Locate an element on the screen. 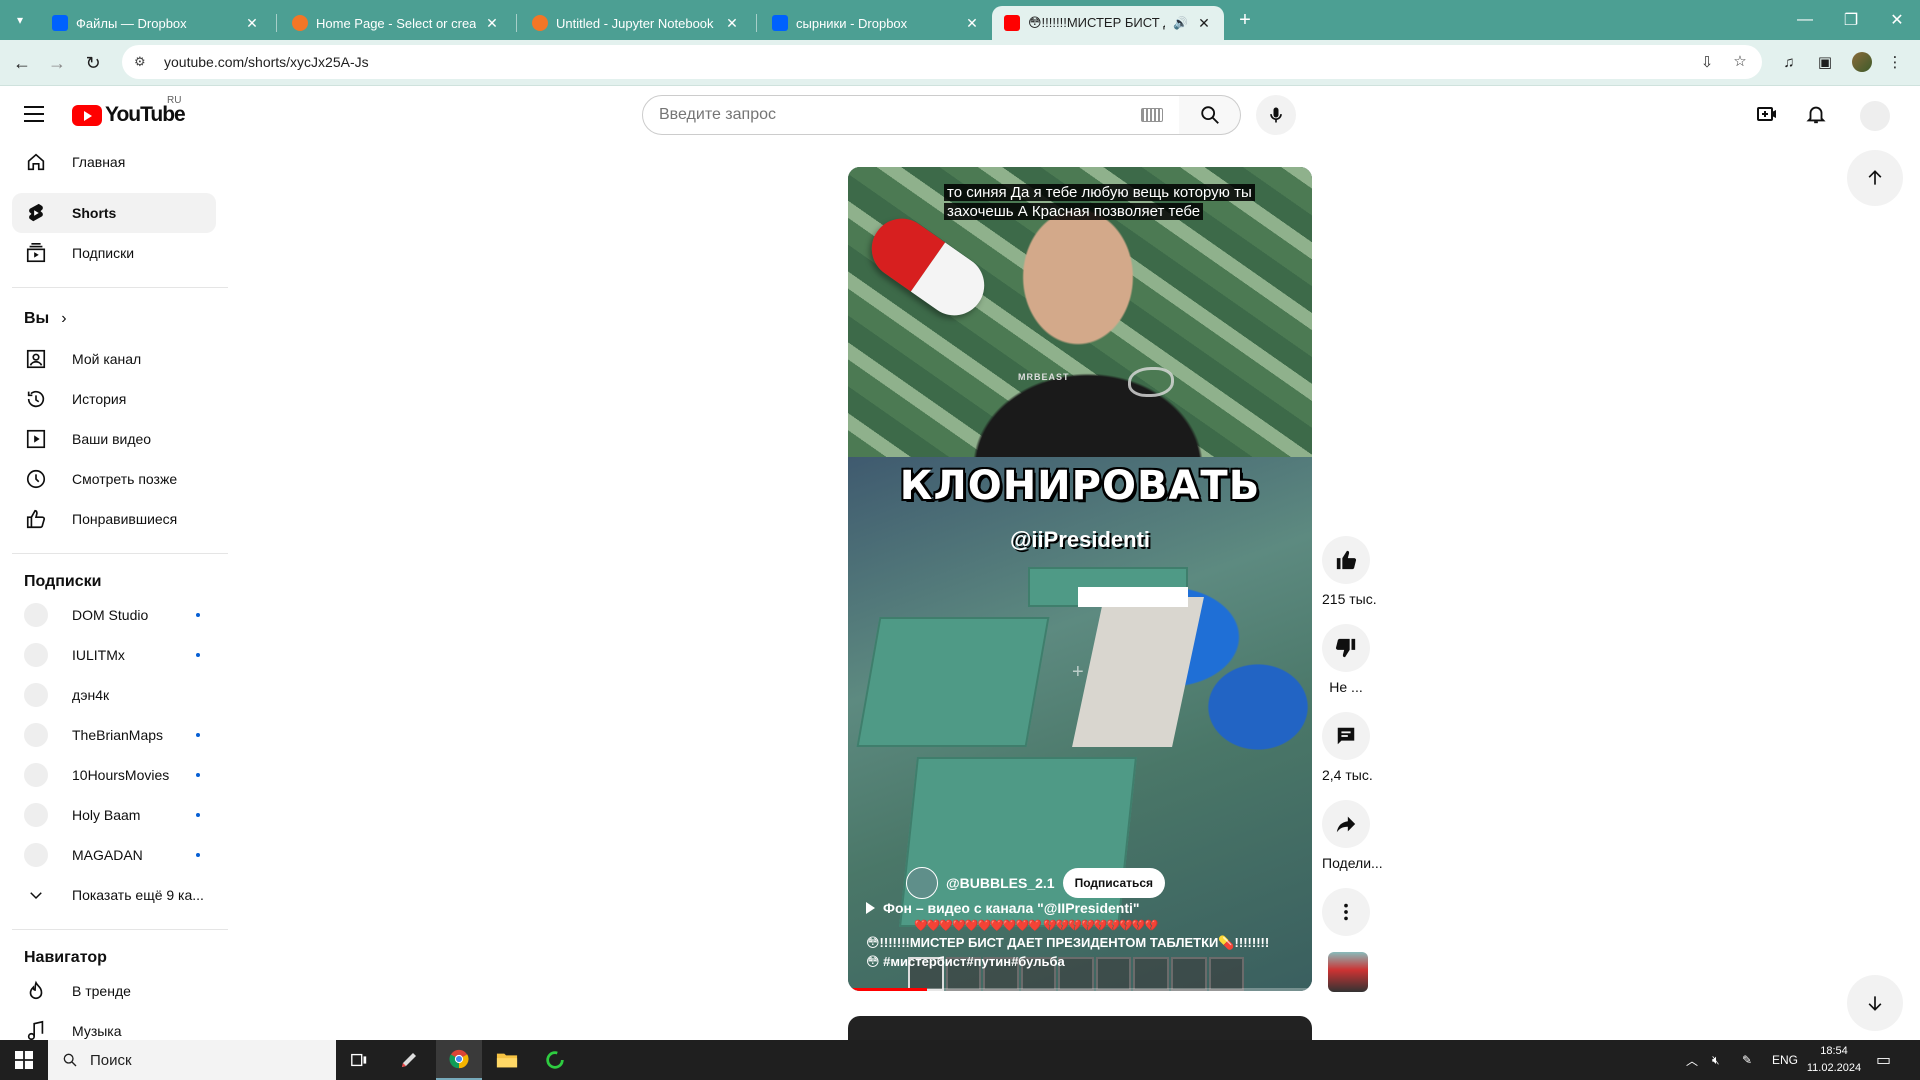 The image size is (1920, 1080). back-button: ← is located at coordinates (22, 63).